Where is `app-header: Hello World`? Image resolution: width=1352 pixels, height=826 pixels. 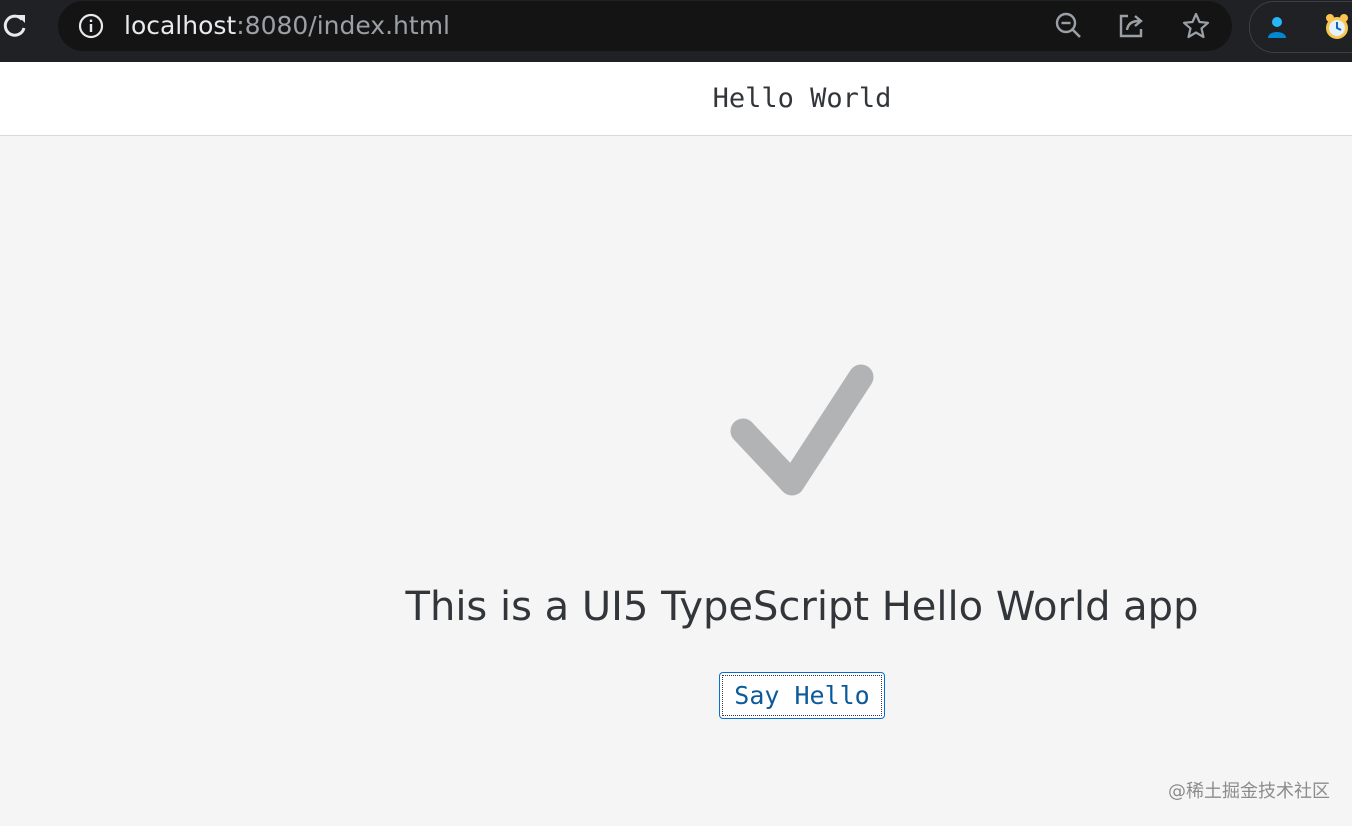
app-header: Hello World is located at coordinates (676, 99).